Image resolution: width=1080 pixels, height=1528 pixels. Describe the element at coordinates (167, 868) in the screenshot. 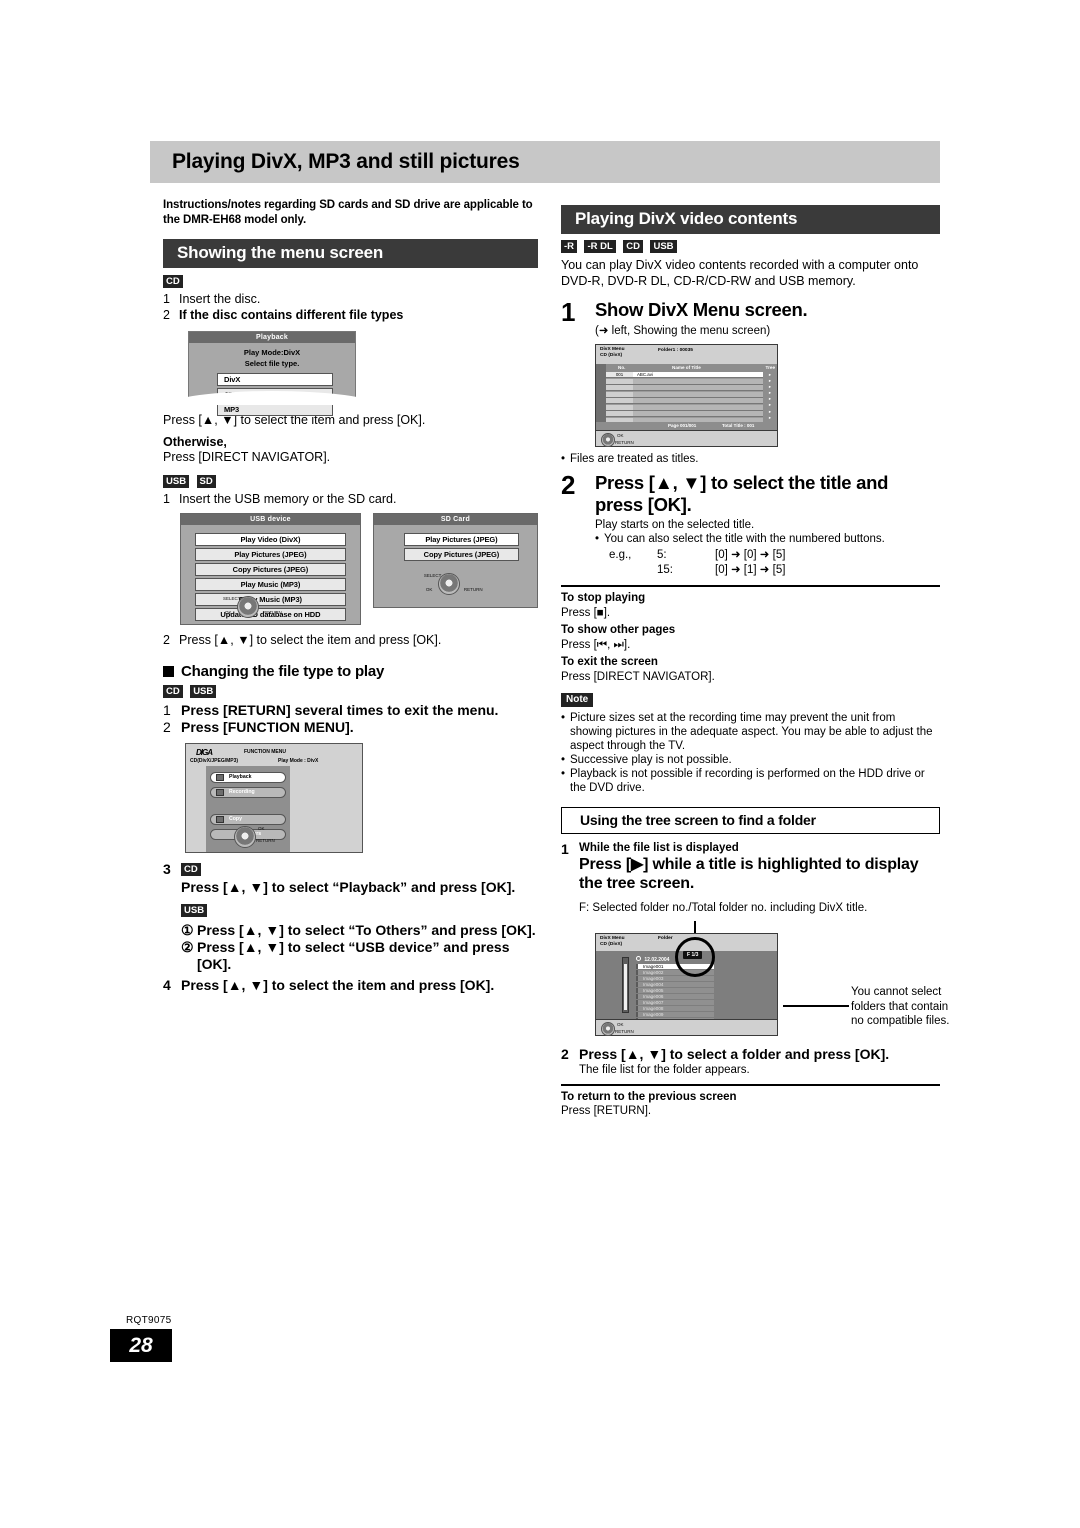

I see `step-number: 3` at that location.